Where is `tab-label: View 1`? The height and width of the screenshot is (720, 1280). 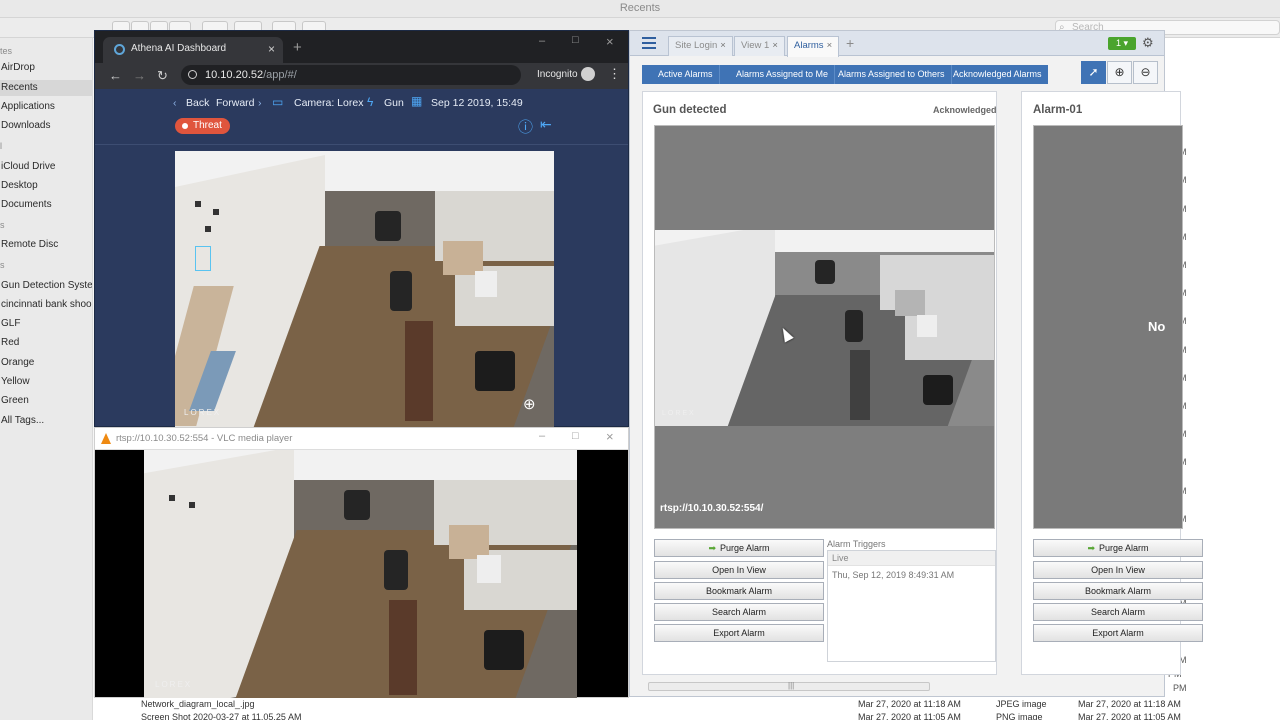 tab-label: View 1 is located at coordinates (755, 45).